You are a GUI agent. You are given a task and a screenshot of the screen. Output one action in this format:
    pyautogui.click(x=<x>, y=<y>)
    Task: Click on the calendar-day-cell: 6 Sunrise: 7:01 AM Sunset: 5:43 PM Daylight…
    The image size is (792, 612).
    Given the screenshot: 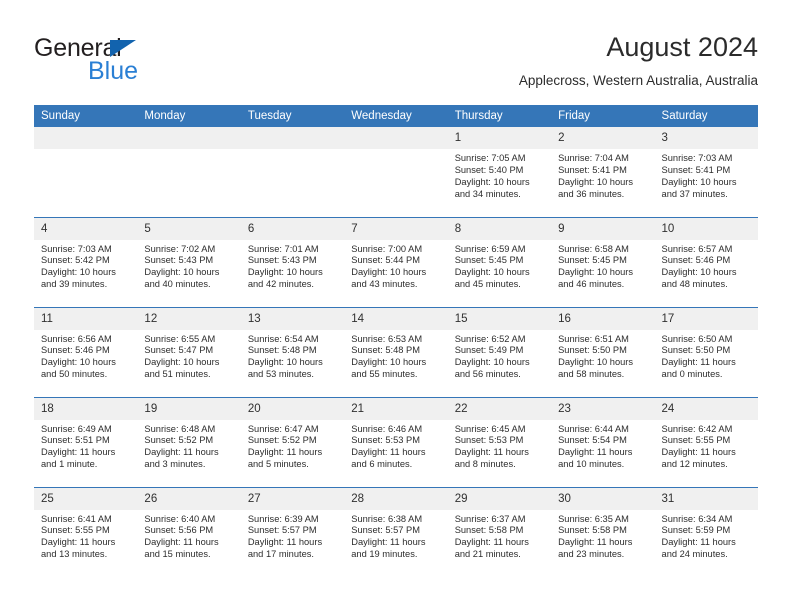 What is the action you would take?
    pyautogui.click(x=292, y=261)
    